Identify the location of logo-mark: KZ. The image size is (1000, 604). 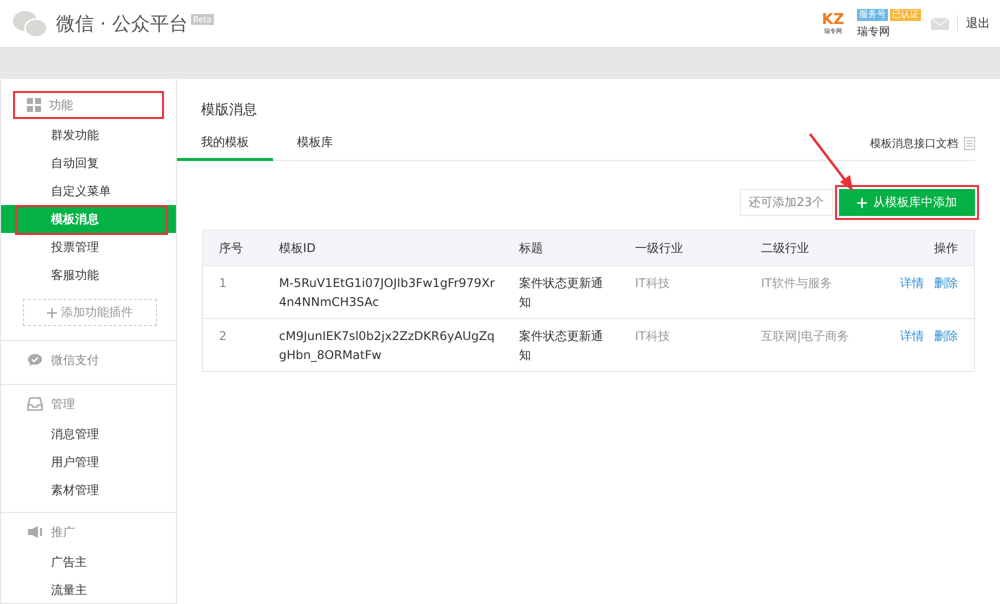
(833, 19).